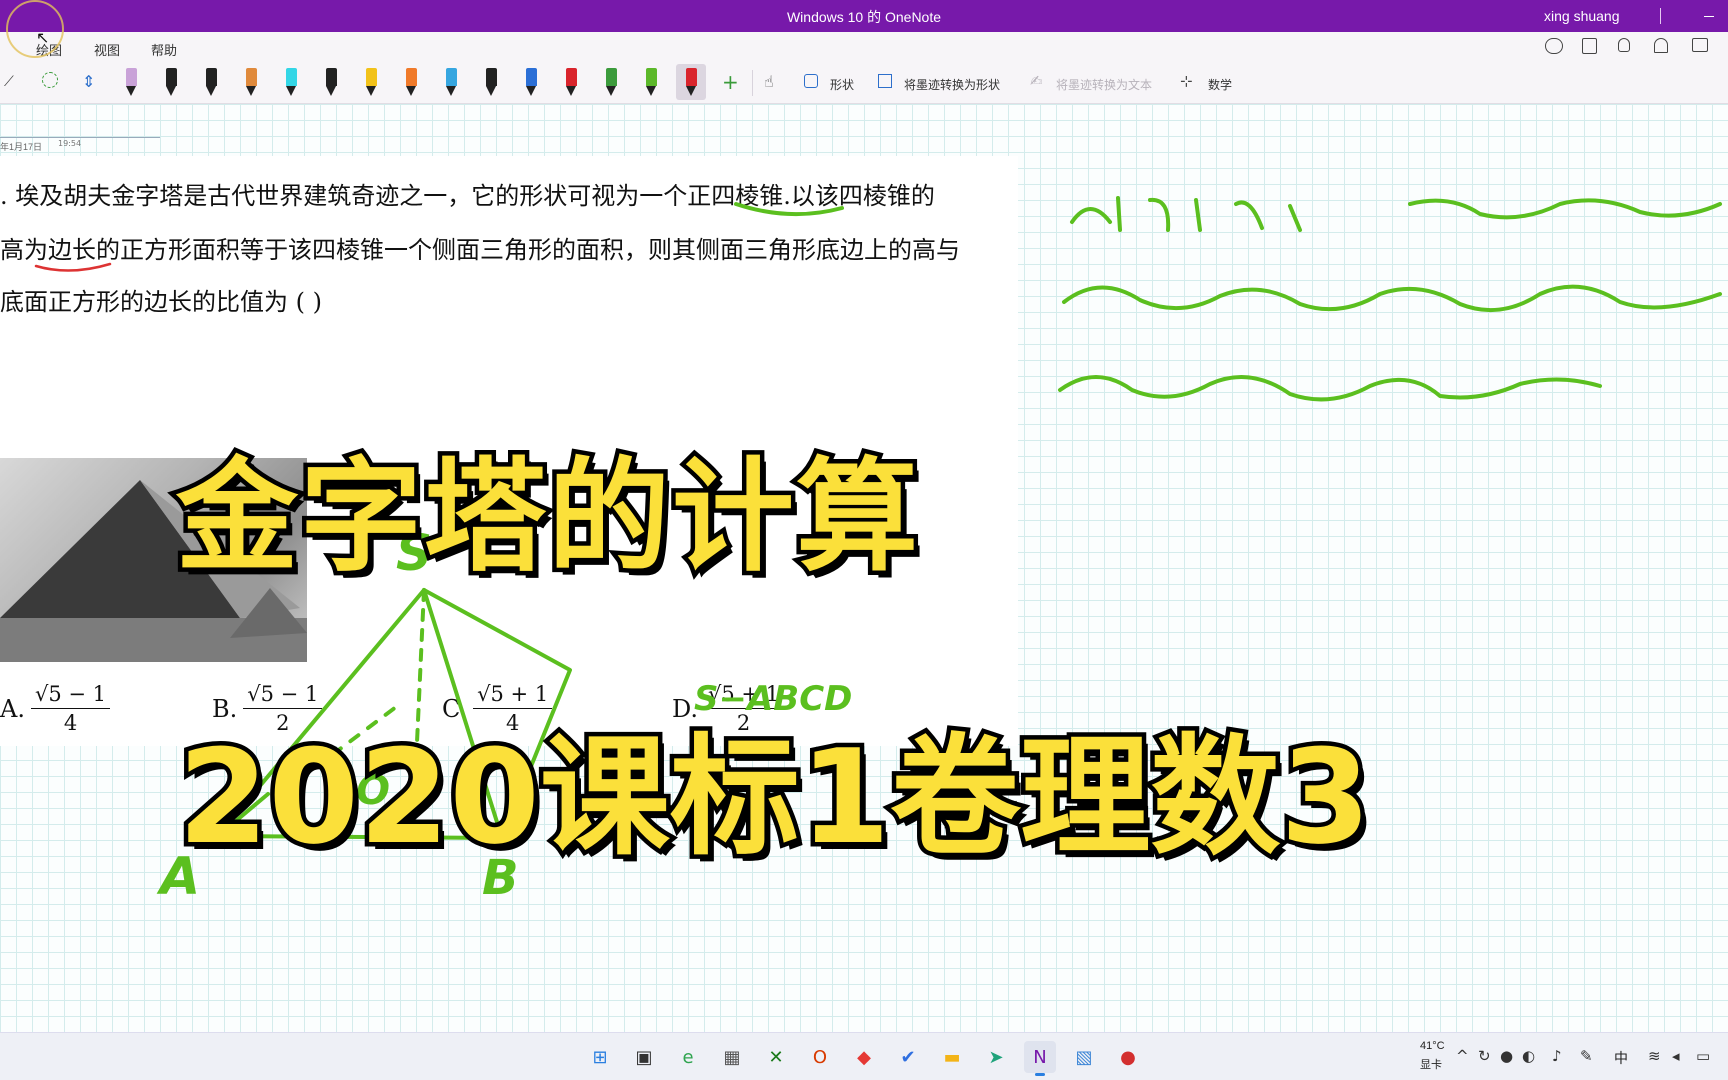 The height and width of the screenshot is (1080, 1728). Describe the element at coordinates (88, 81) in the screenshot. I see `insert-space-icon: ⇕` at that location.